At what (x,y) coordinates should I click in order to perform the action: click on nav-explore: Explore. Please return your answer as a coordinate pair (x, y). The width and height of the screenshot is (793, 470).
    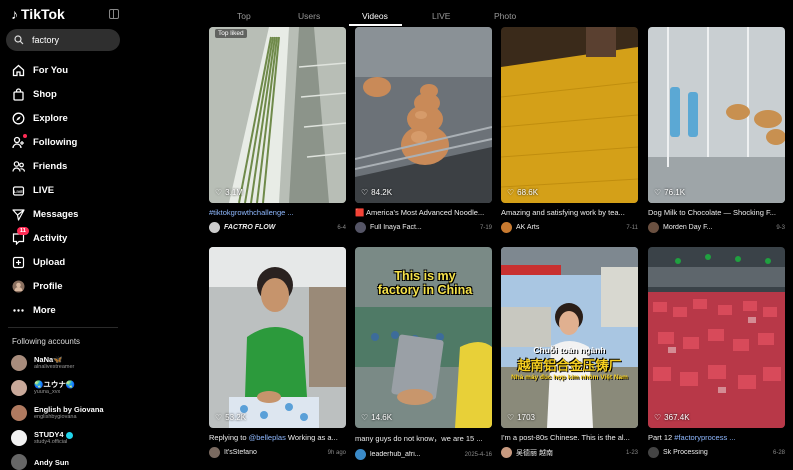
    Looking at the image, I should click on (65, 118).